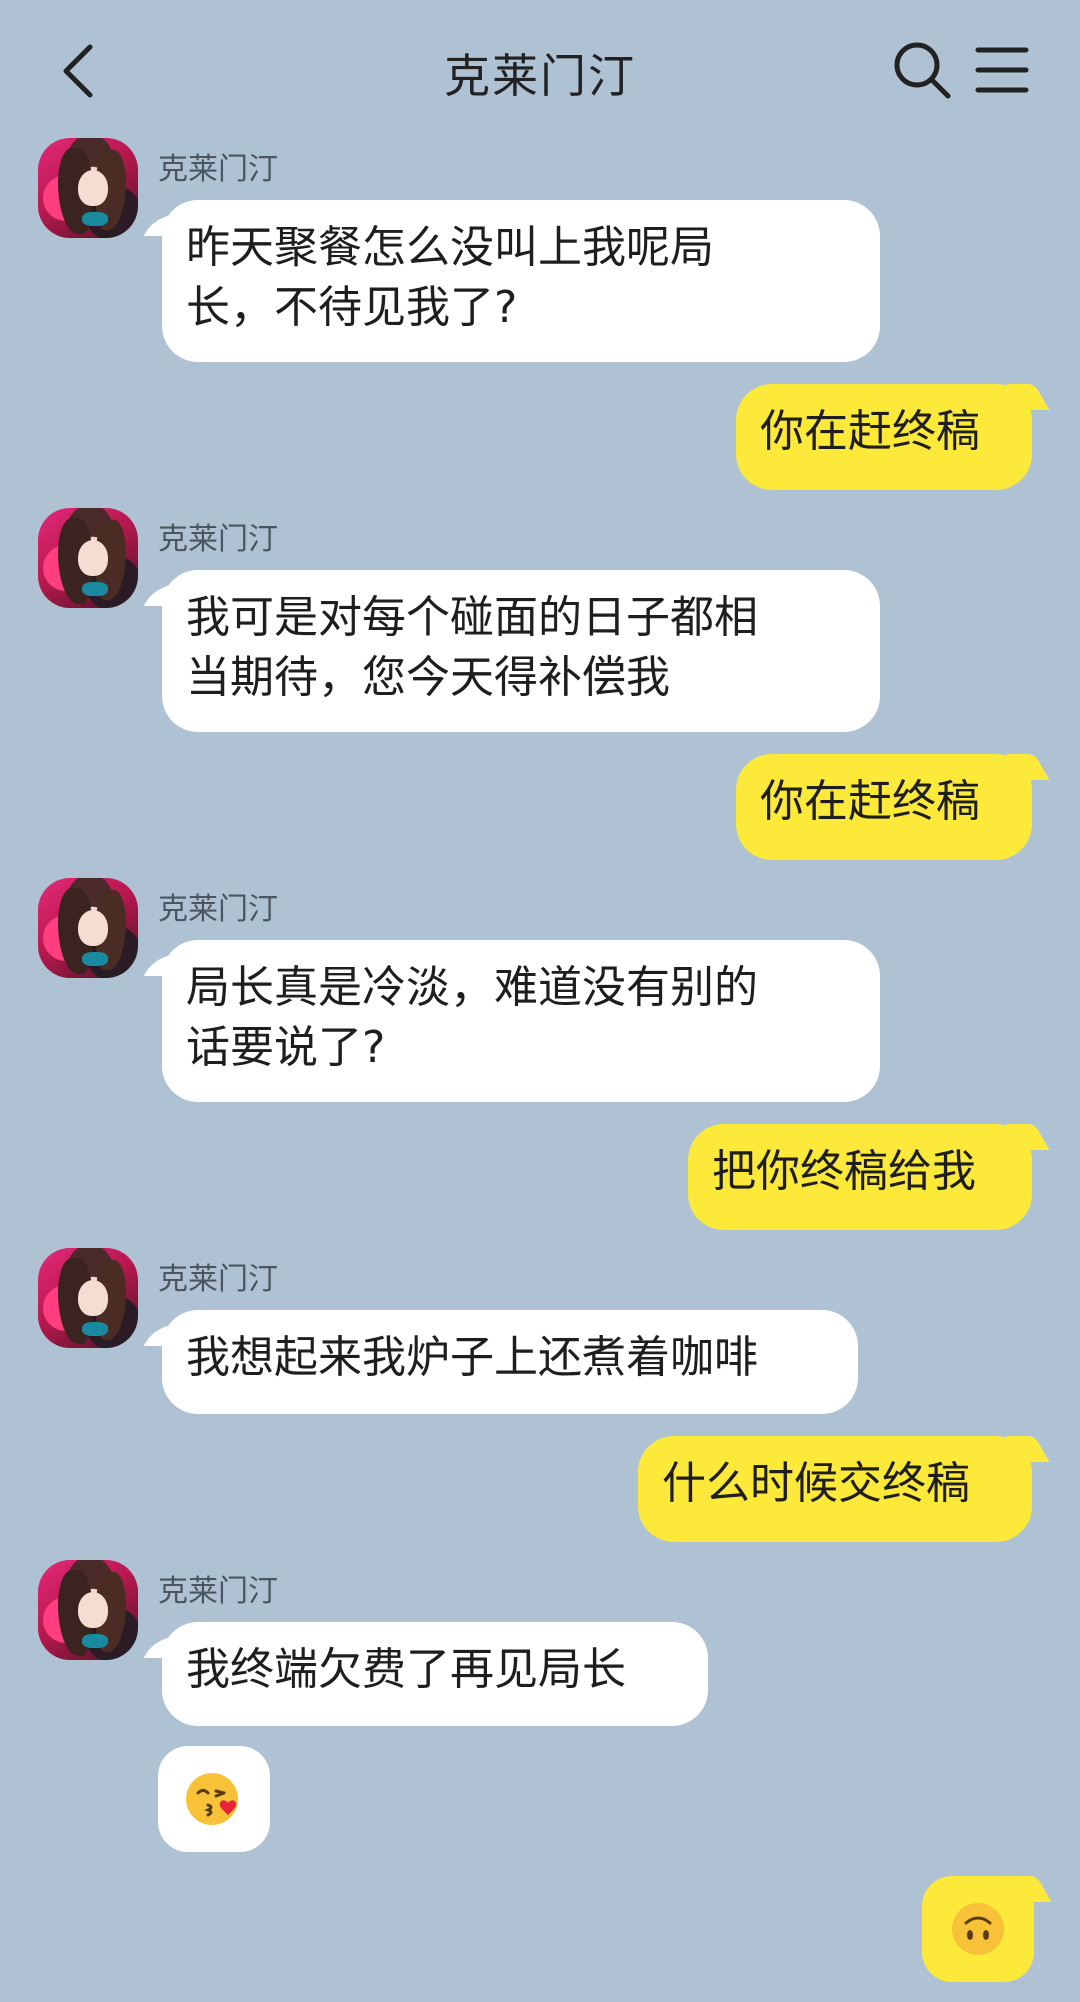  Describe the element at coordinates (816, 1483) in the screenshot. I see `message-line: 什么时候交终稿` at that location.